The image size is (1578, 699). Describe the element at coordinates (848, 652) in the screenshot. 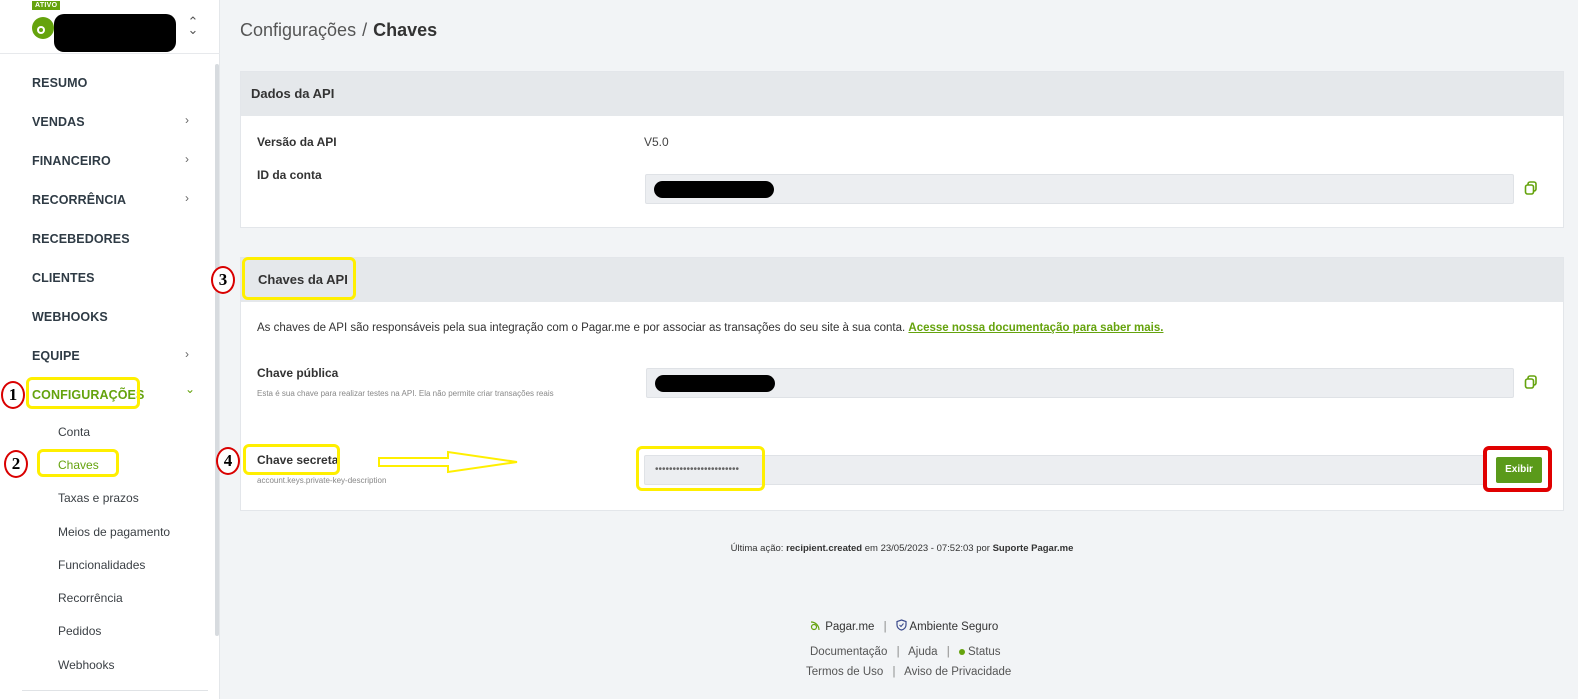

I see `documentation-link: Documentação` at that location.